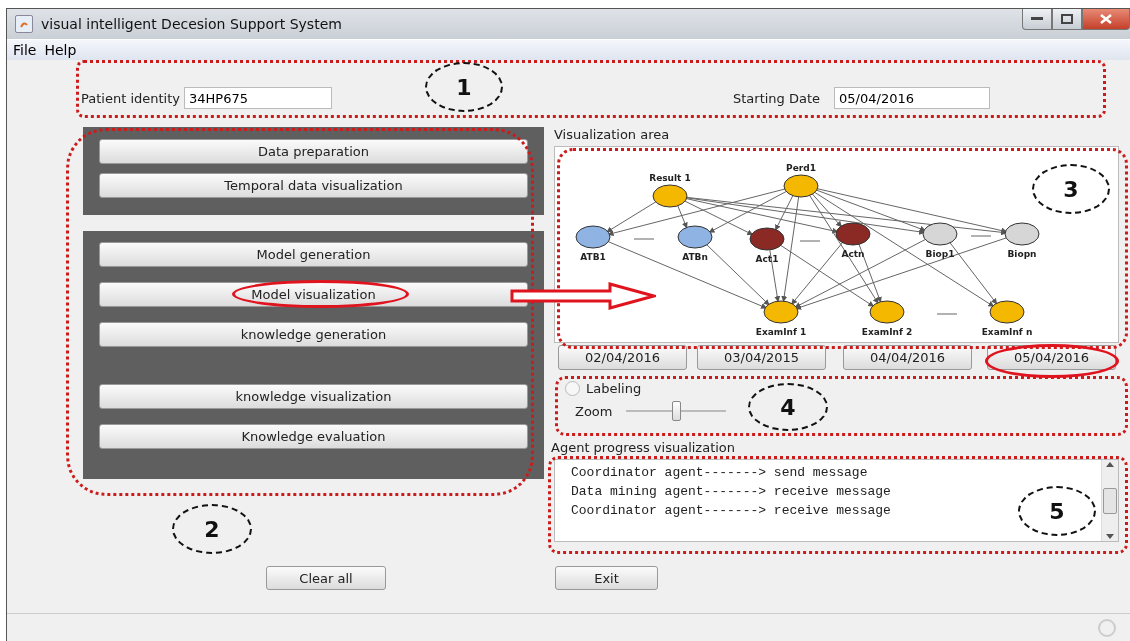 This screenshot has height=641, width=1130. I want to click on callout-number: 5, so click(1057, 511).